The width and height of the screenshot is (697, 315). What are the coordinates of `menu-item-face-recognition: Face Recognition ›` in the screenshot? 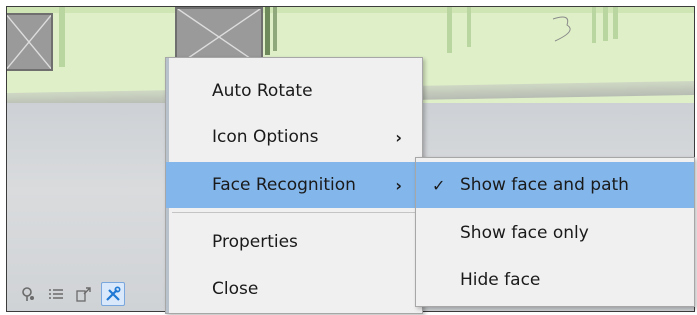 It's located at (294, 185).